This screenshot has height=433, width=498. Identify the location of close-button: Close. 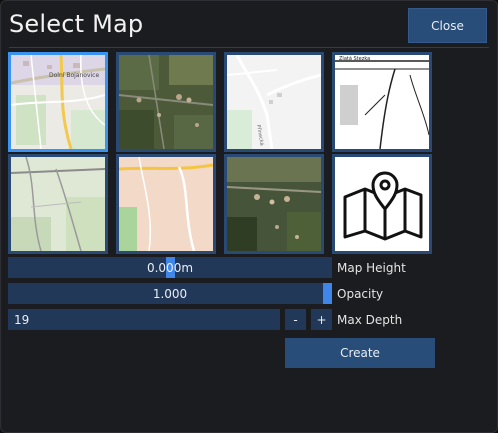
(447, 25).